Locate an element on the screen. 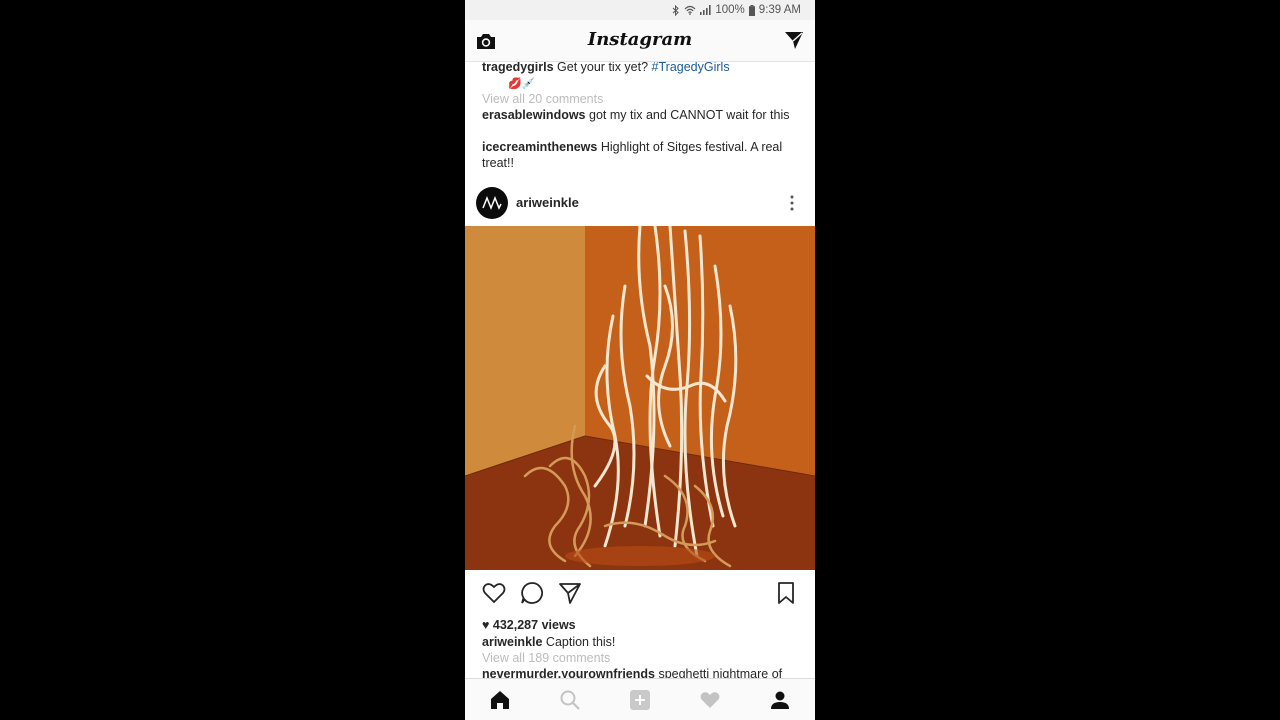 The width and height of the screenshot is (1280, 720). bluetooth-icon is located at coordinates (676, 10).